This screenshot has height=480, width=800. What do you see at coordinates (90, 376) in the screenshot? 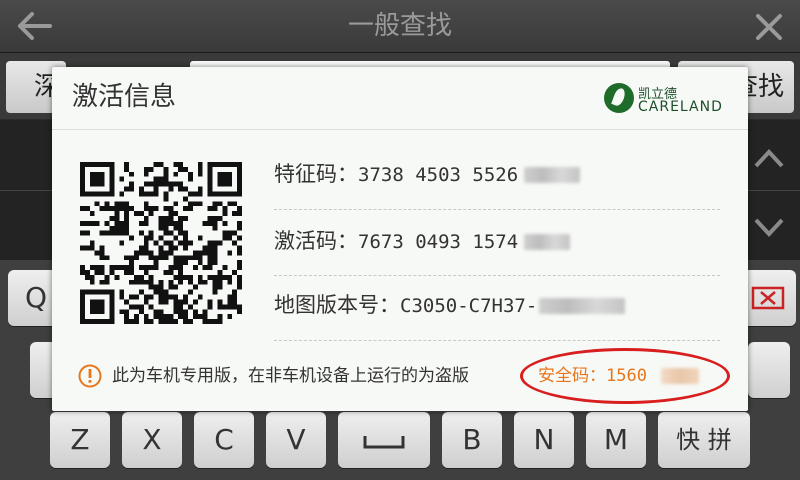
I see `warning-icon` at bounding box center [90, 376].